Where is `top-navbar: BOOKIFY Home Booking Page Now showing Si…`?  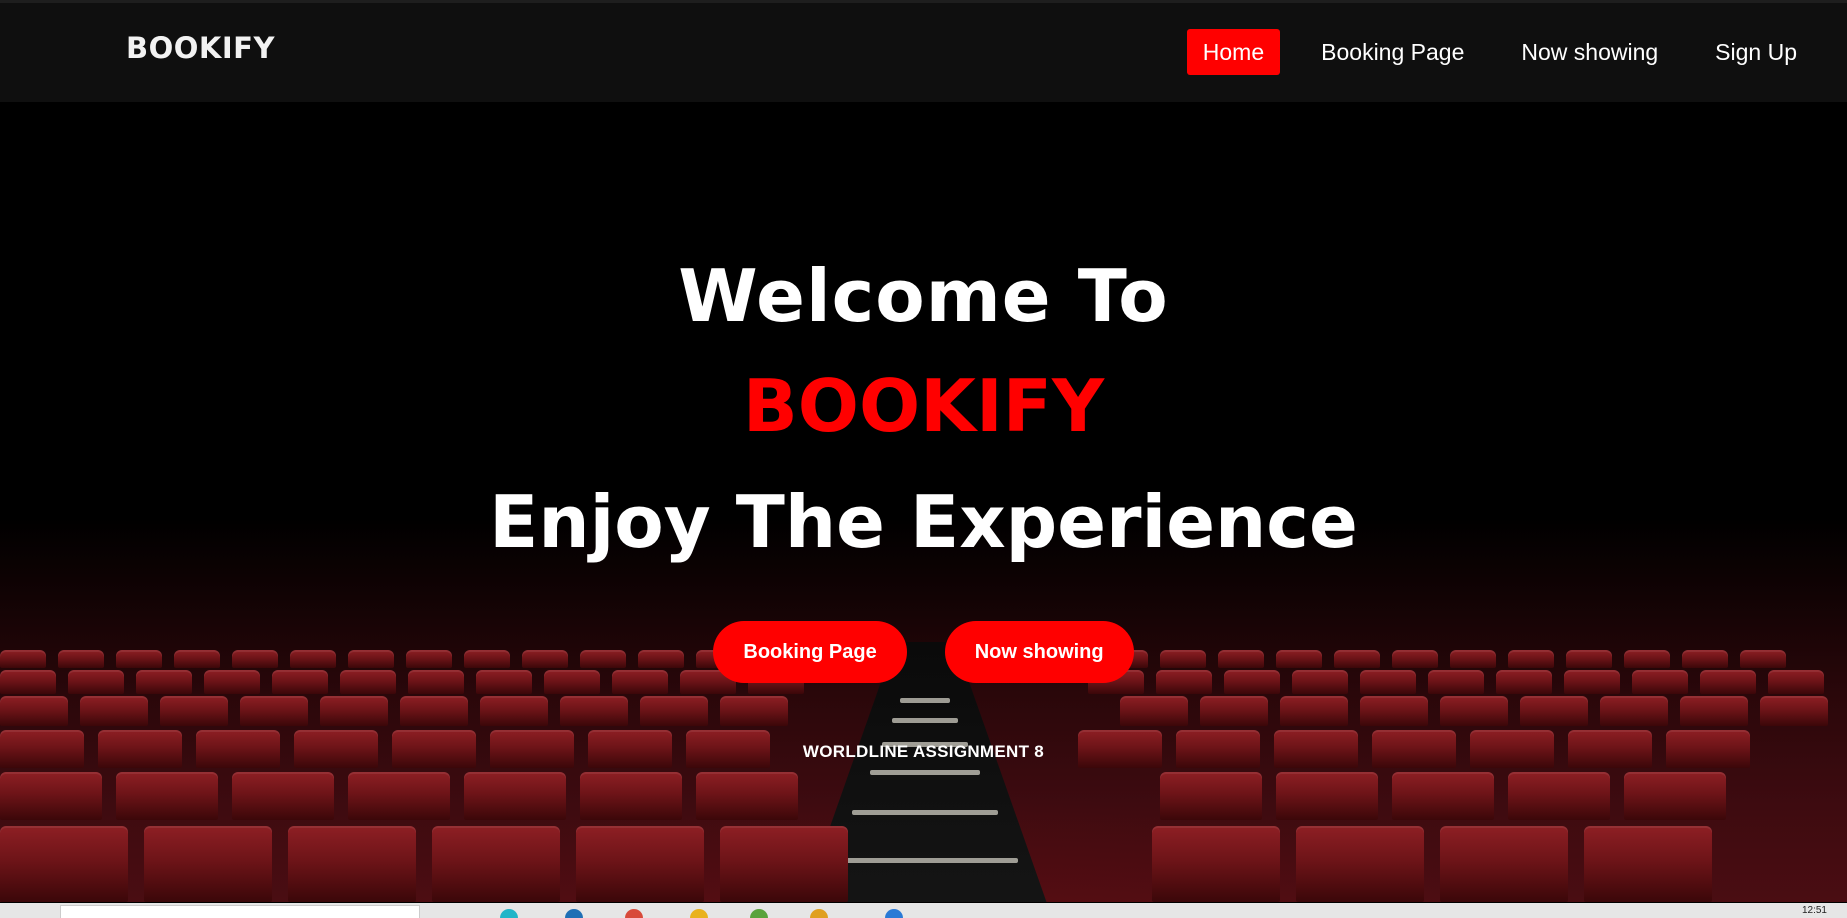
top-navbar: BOOKIFY Home Booking Page Now showing Si… is located at coordinates (923, 51).